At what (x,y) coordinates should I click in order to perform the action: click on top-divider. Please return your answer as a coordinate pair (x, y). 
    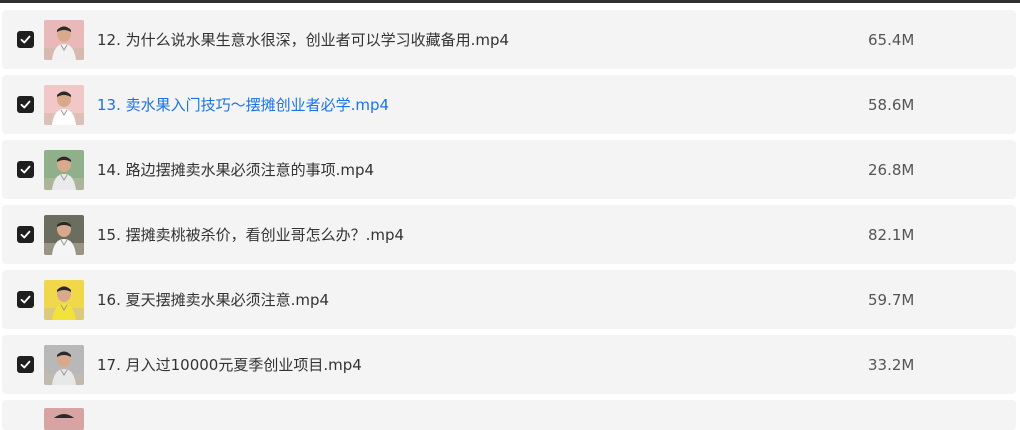
    Looking at the image, I should click on (510, 1).